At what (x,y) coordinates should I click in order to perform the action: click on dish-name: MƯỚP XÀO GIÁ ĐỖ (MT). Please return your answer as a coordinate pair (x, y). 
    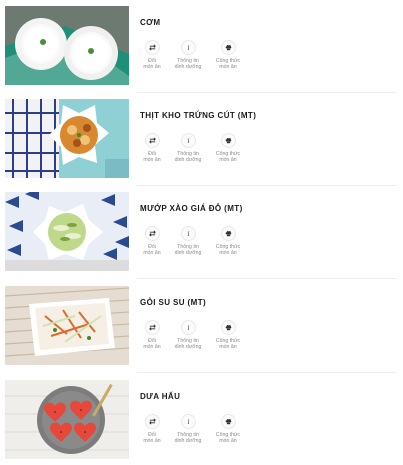
    Looking at the image, I should click on (191, 208).